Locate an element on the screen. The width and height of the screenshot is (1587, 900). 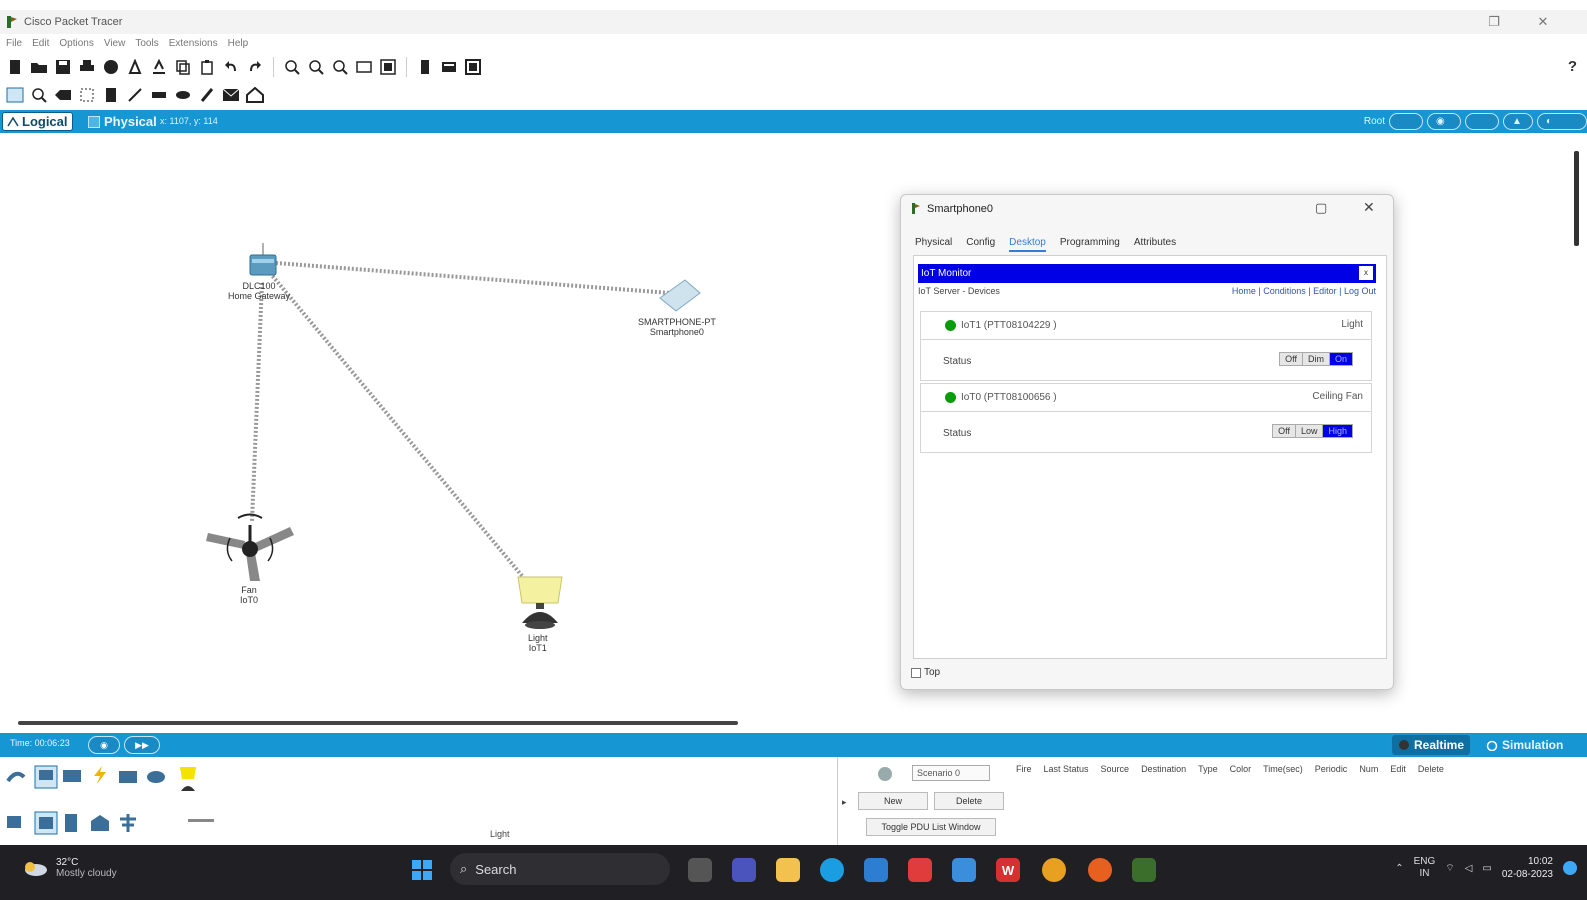
smartphone-icon is located at coordinates (680, 295).